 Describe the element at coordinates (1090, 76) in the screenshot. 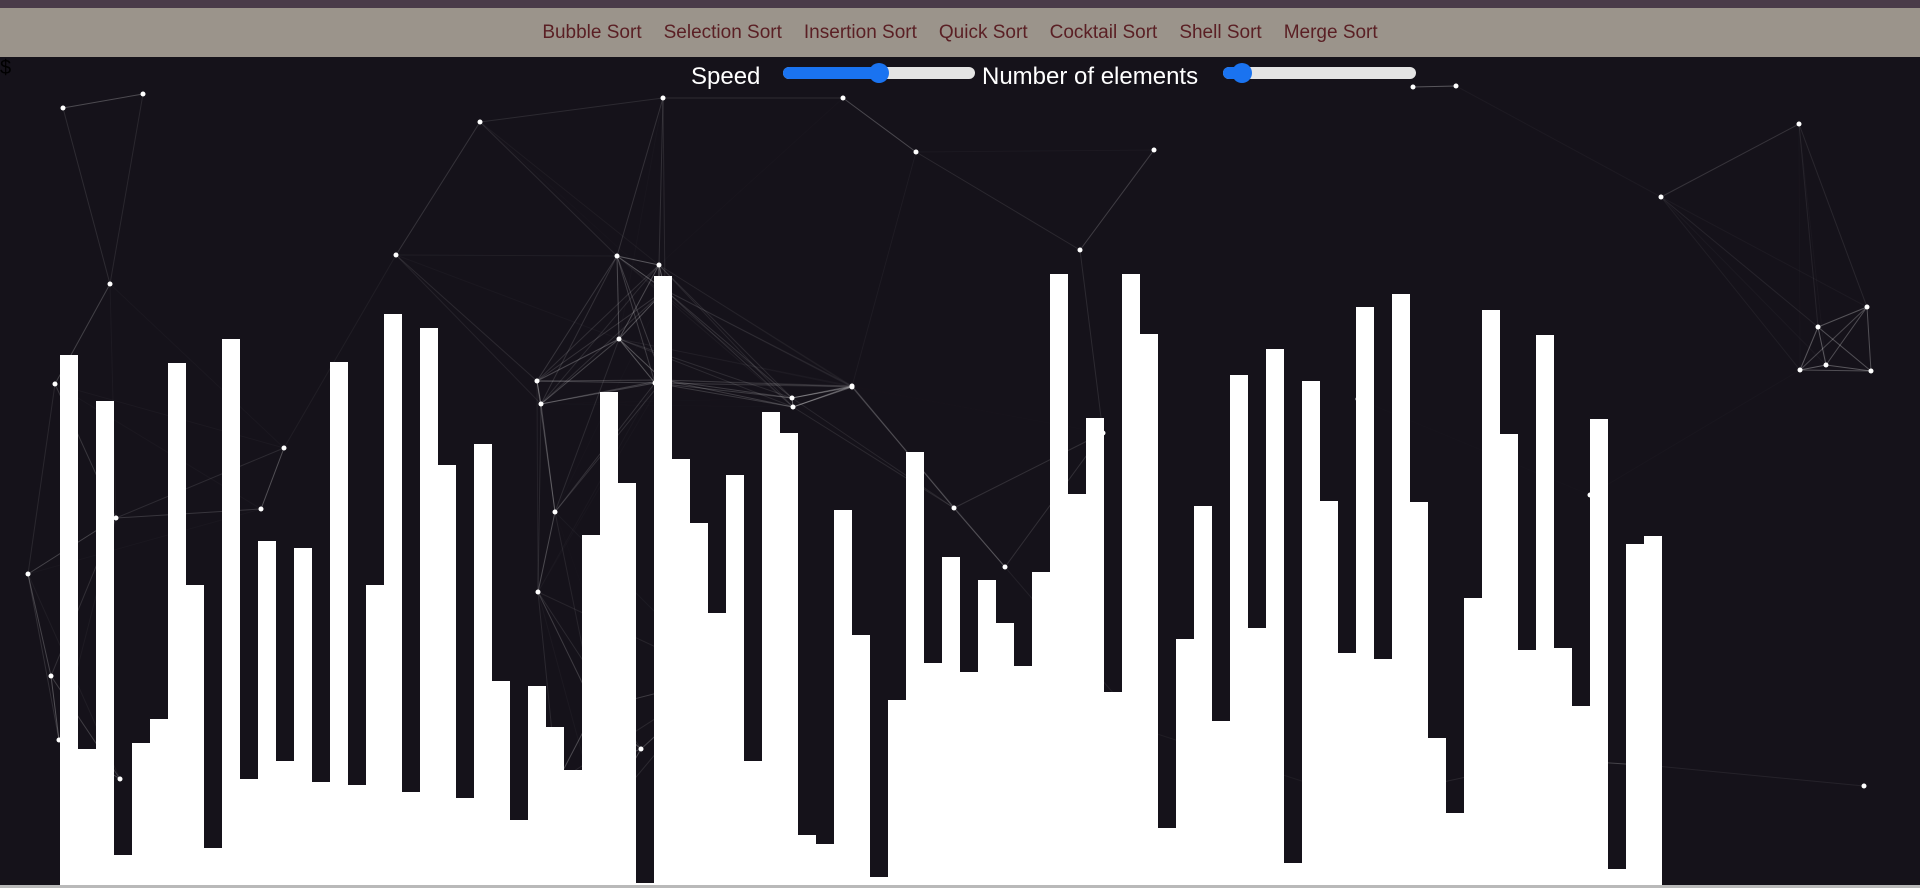

I see `elements-label: Number of elements` at that location.